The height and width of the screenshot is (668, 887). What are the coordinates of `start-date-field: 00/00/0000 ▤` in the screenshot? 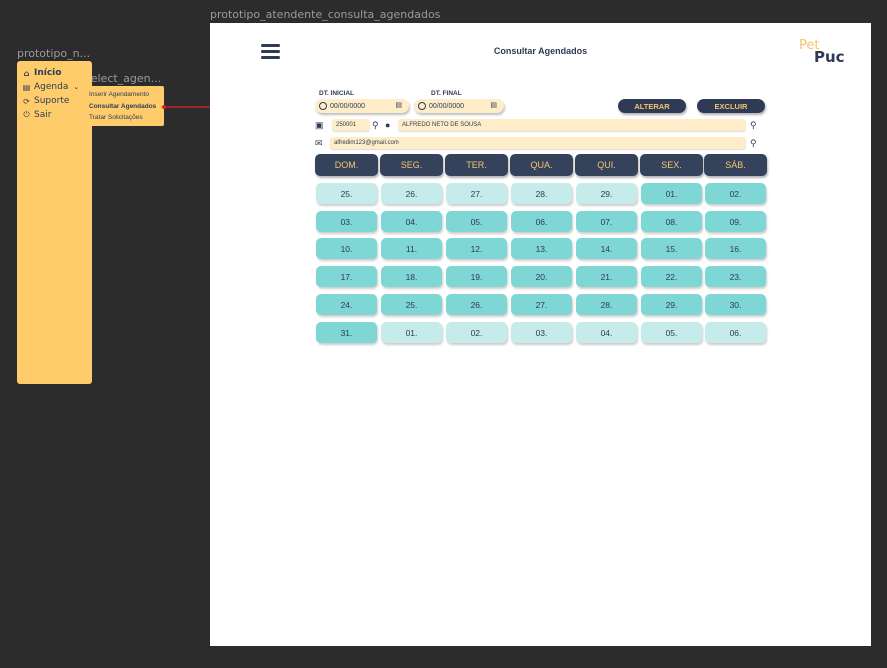 It's located at (362, 106).